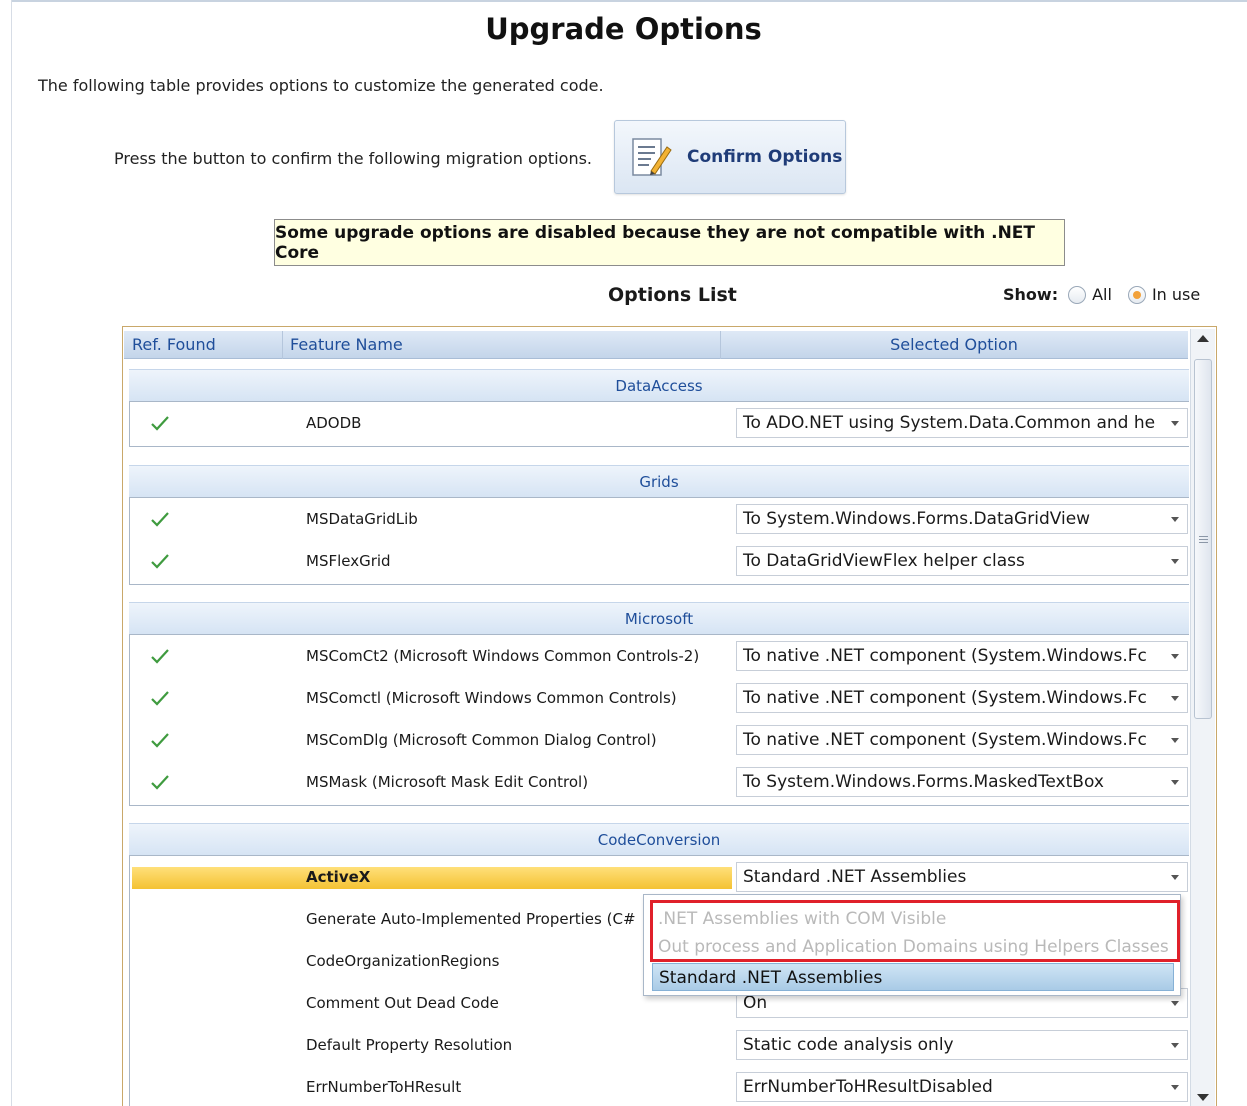 The image size is (1247, 1106). What do you see at coordinates (334, 423) in the screenshot?
I see `feature-name: ADODB` at bounding box center [334, 423].